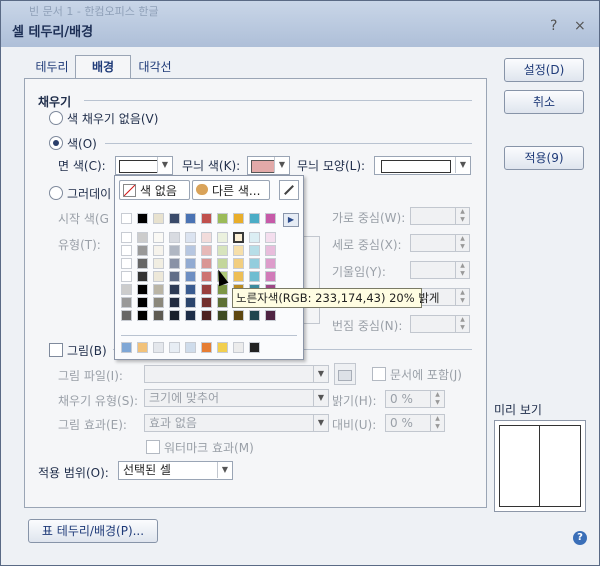 Image resolution: width=600 pixels, height=566 pixels. I want to click on no-color-button: 색 없음, so click(154, 190).